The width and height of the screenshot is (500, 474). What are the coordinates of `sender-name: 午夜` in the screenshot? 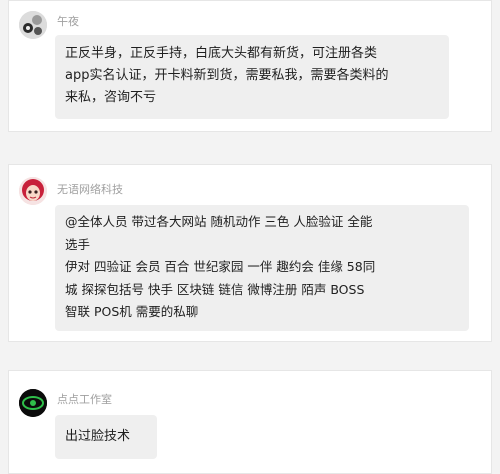 It's located at (68, 21).